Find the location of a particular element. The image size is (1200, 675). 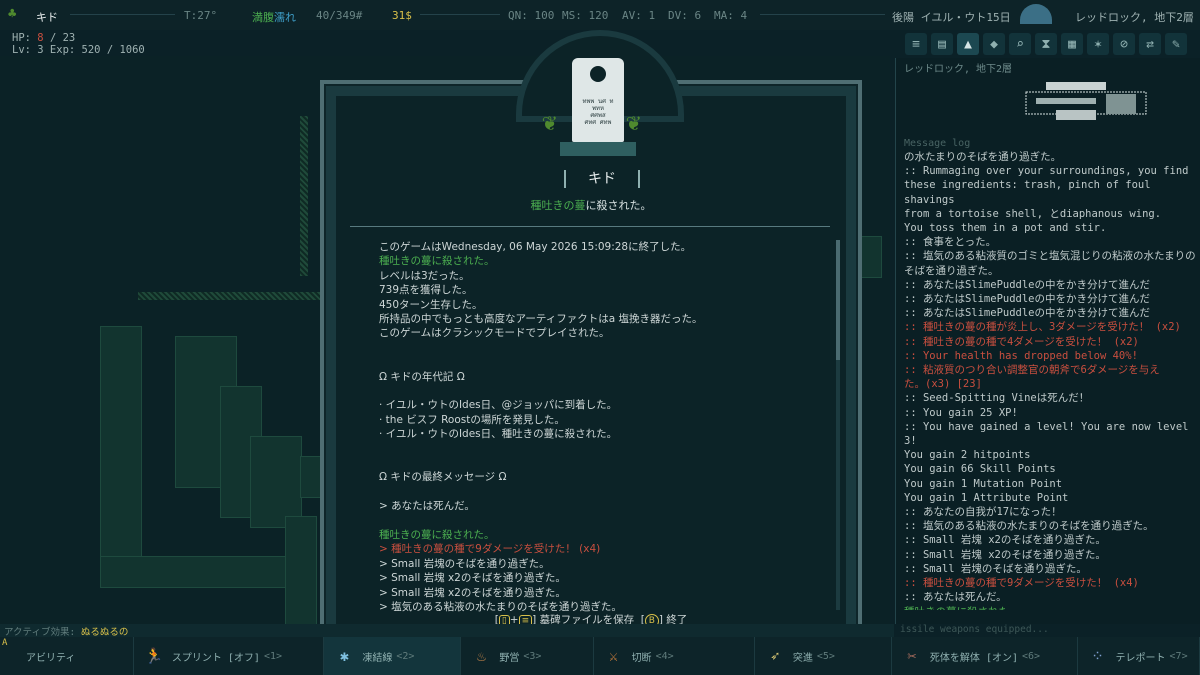

log-line: :: 種吐きの蔓の種で4ダメージを受けた！ (x2) is located at coordinates (1021, 341).